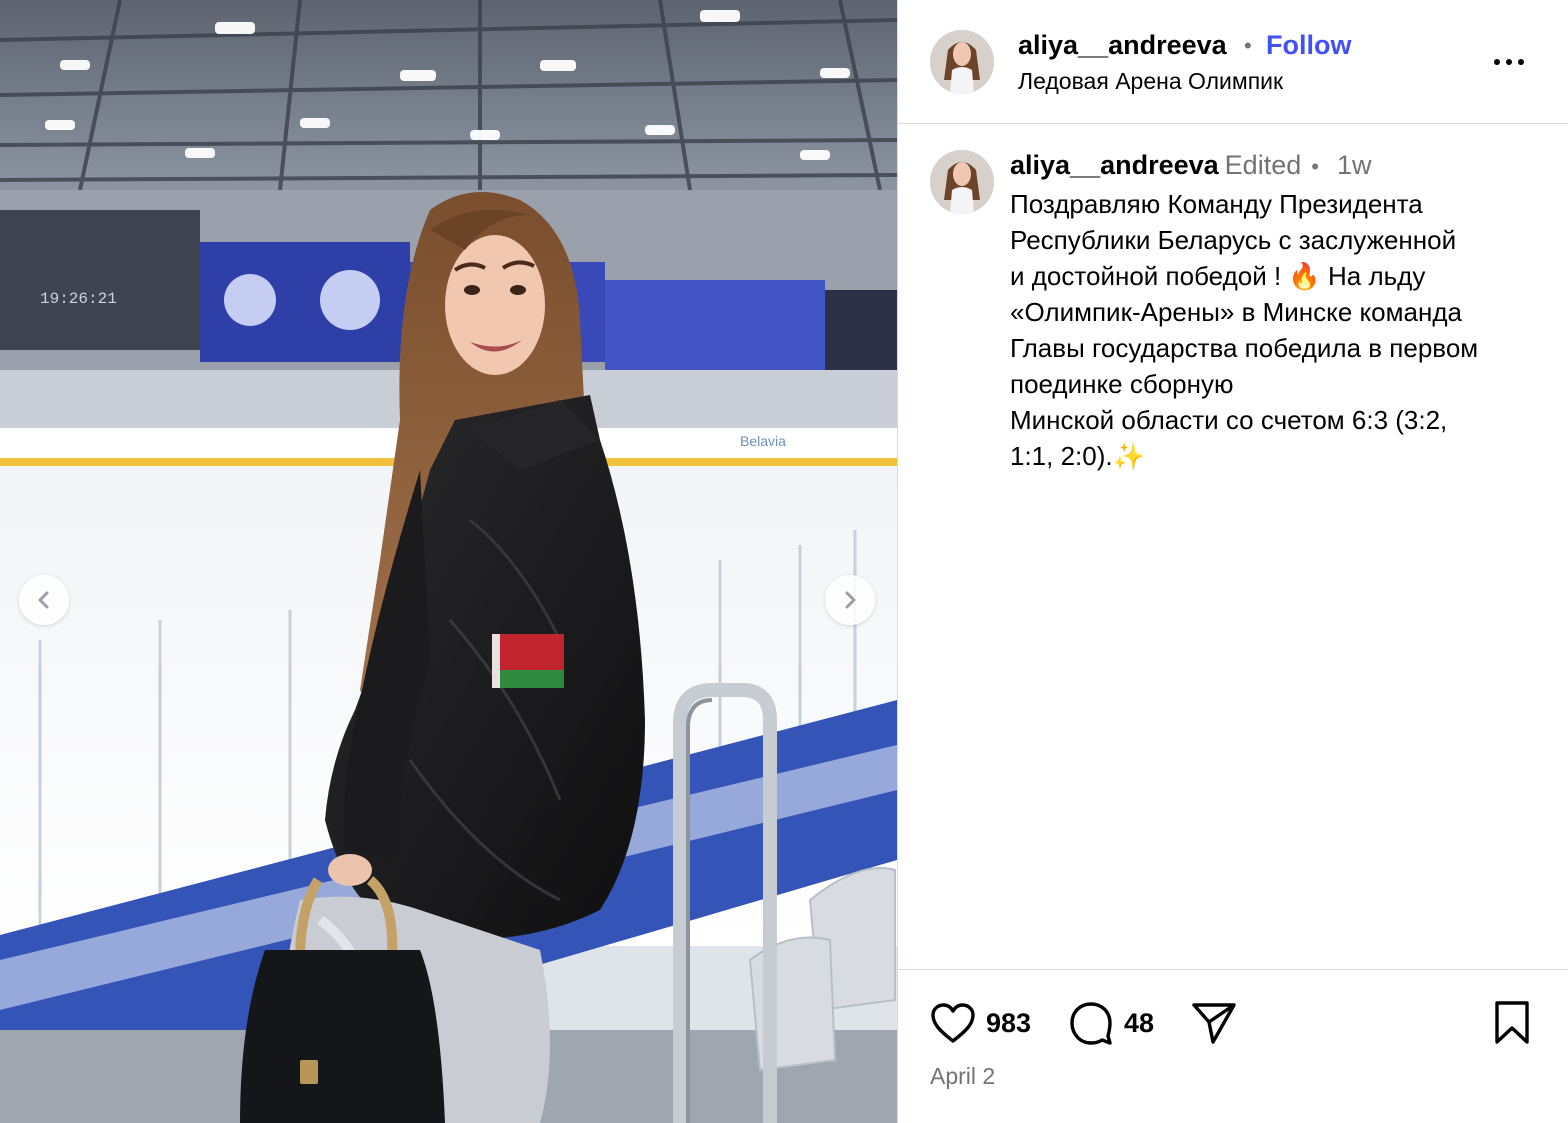  What do you see at coordinates (980, 1023) in the screenshot?
I see `like-button: 983` at bounding box center [980, 1023].